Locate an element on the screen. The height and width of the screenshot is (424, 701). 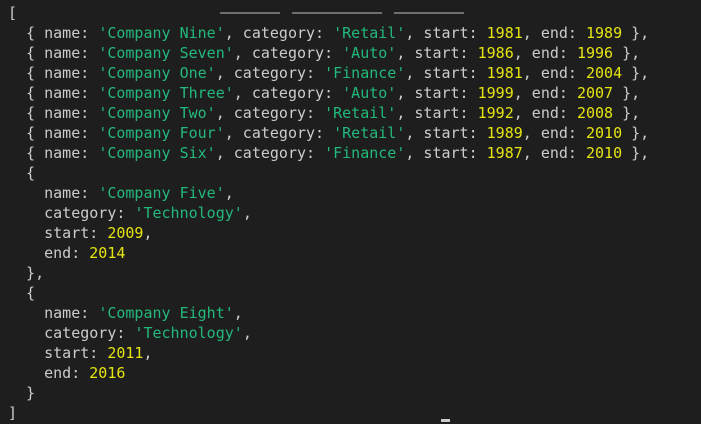
number-token: 1999 is located at coordinates (495, 93).